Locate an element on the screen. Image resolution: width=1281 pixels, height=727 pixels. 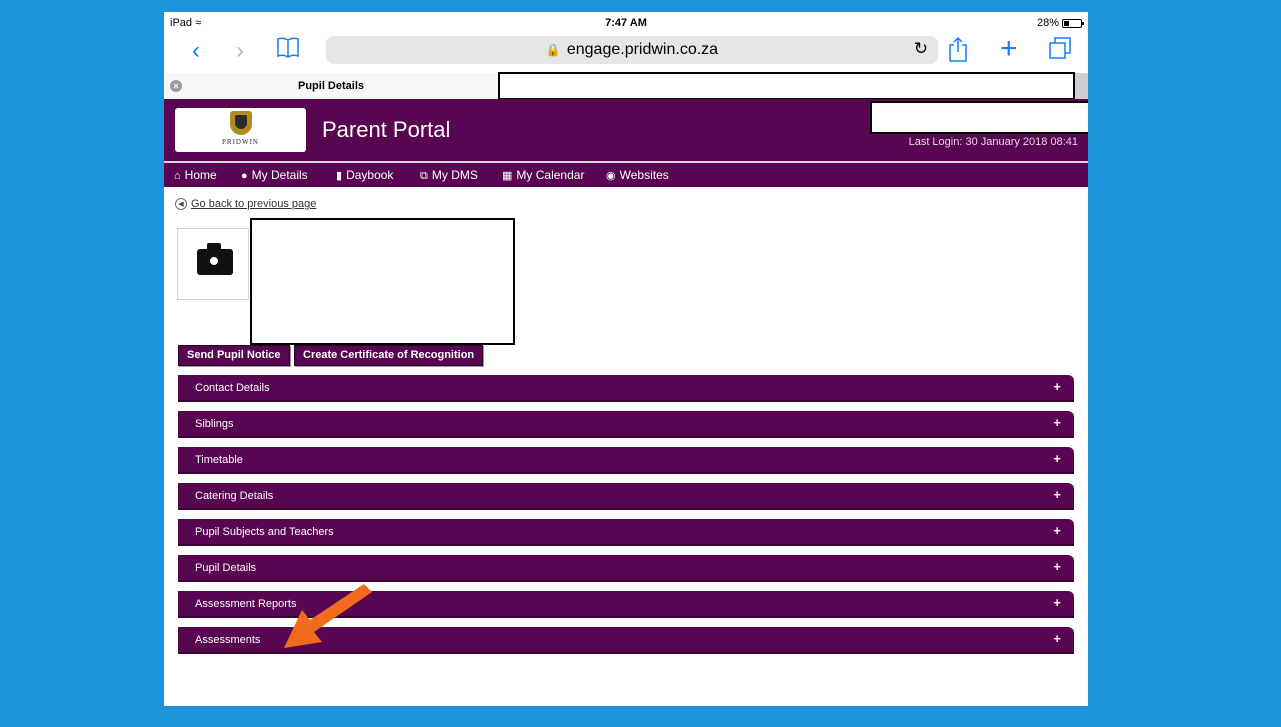
nav-label: My DMS is located at coordinates (454, 175).